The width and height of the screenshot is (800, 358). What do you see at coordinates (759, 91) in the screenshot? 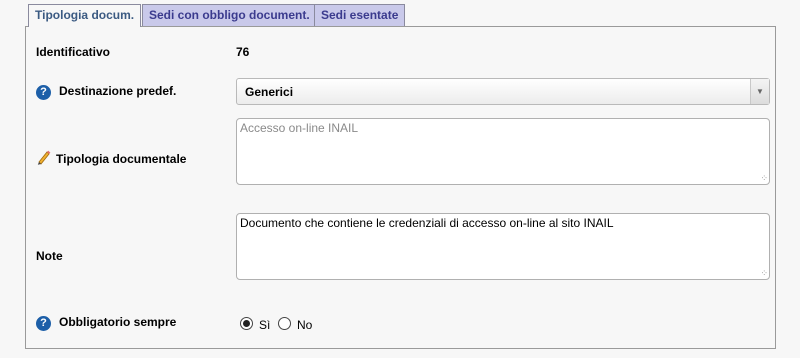
I see `chevron-down-icon: ▼` at bounding box center [759, 91].